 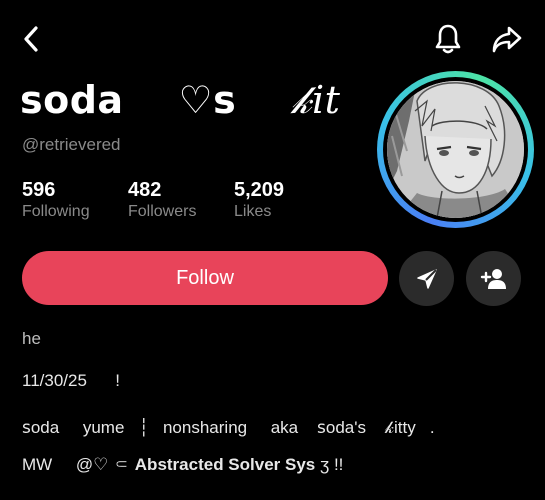 I want to click on display-name-part2: ♡s, so click(x=207, y=100).